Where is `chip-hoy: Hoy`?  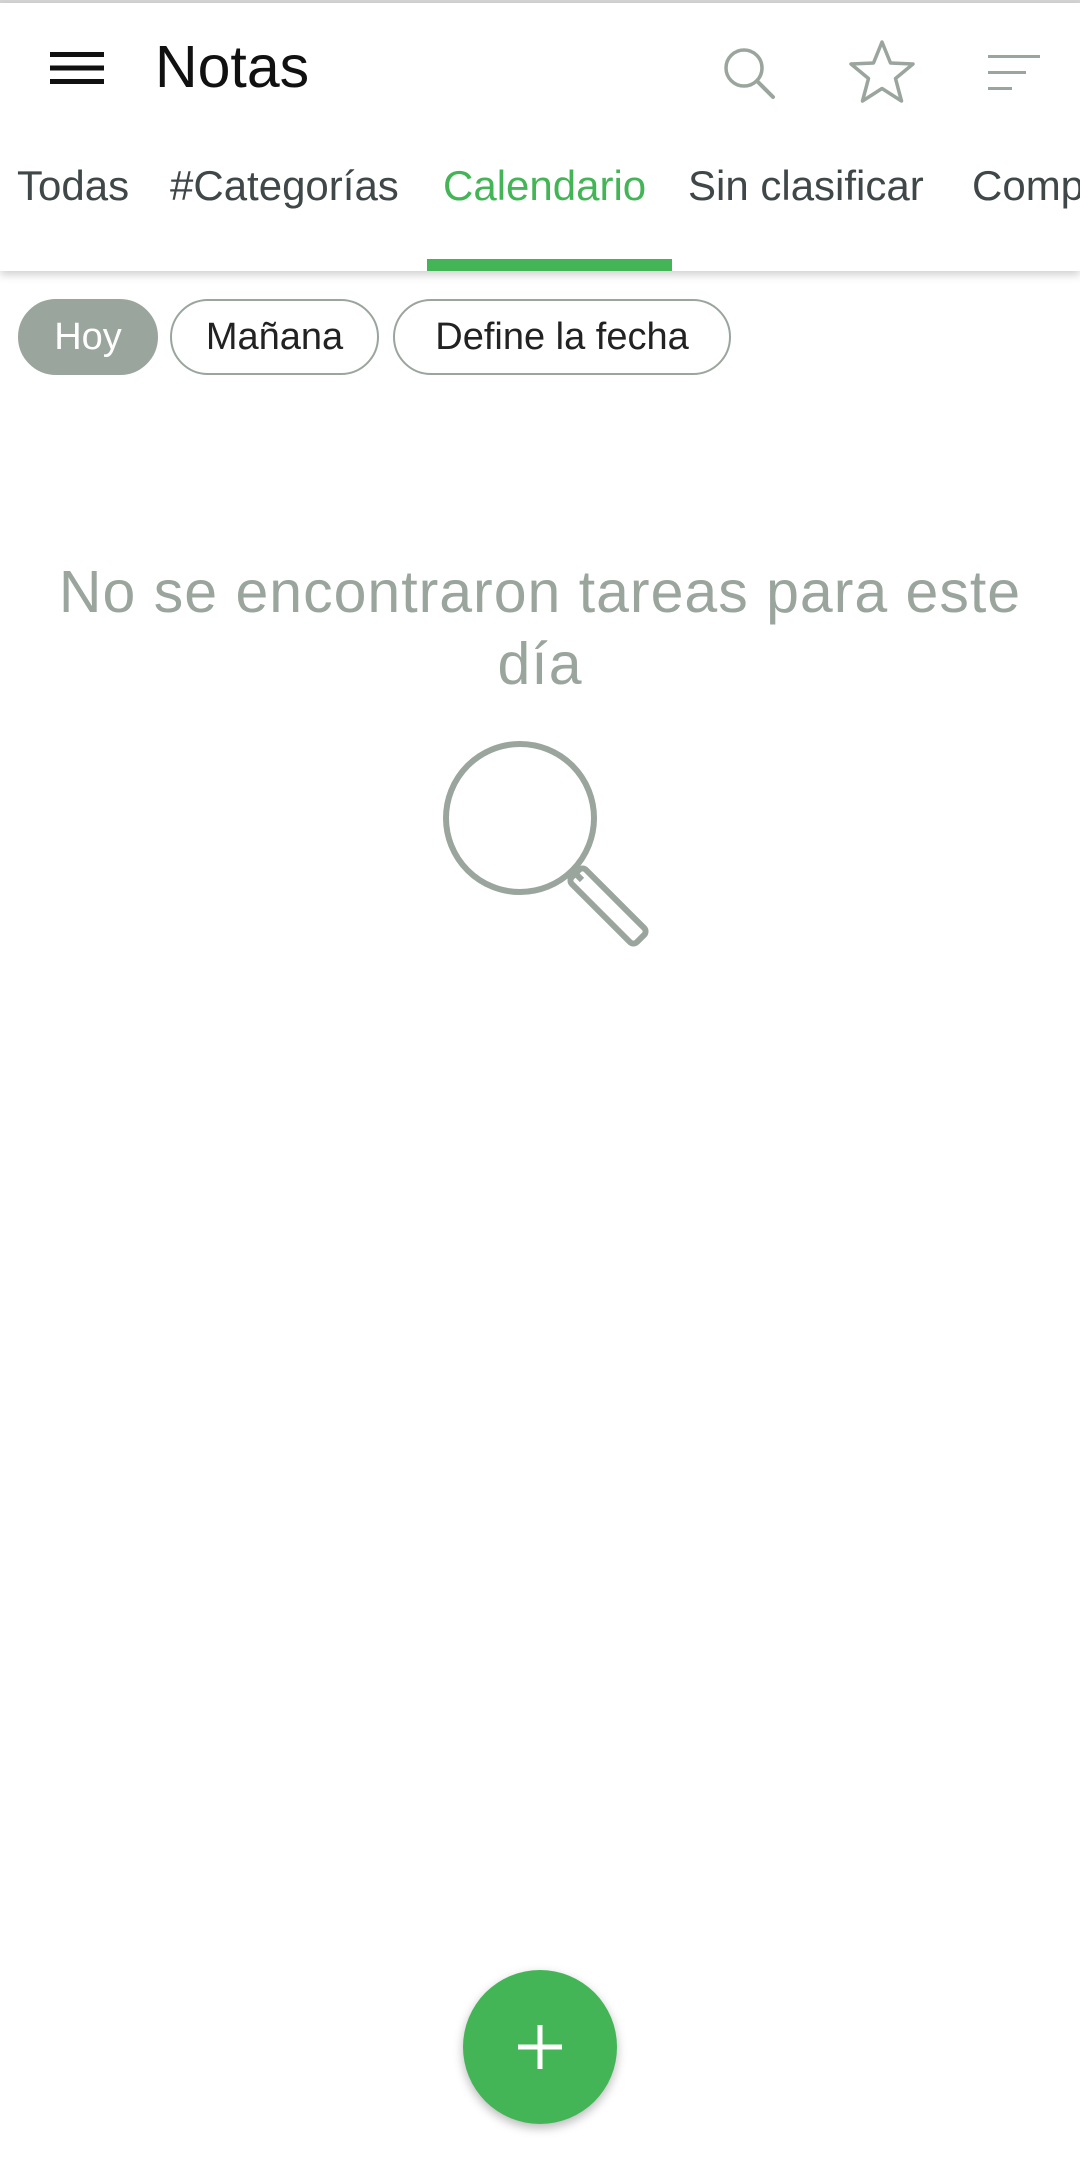 chip-hoy: Hoy is located at coordinates (88, 337).